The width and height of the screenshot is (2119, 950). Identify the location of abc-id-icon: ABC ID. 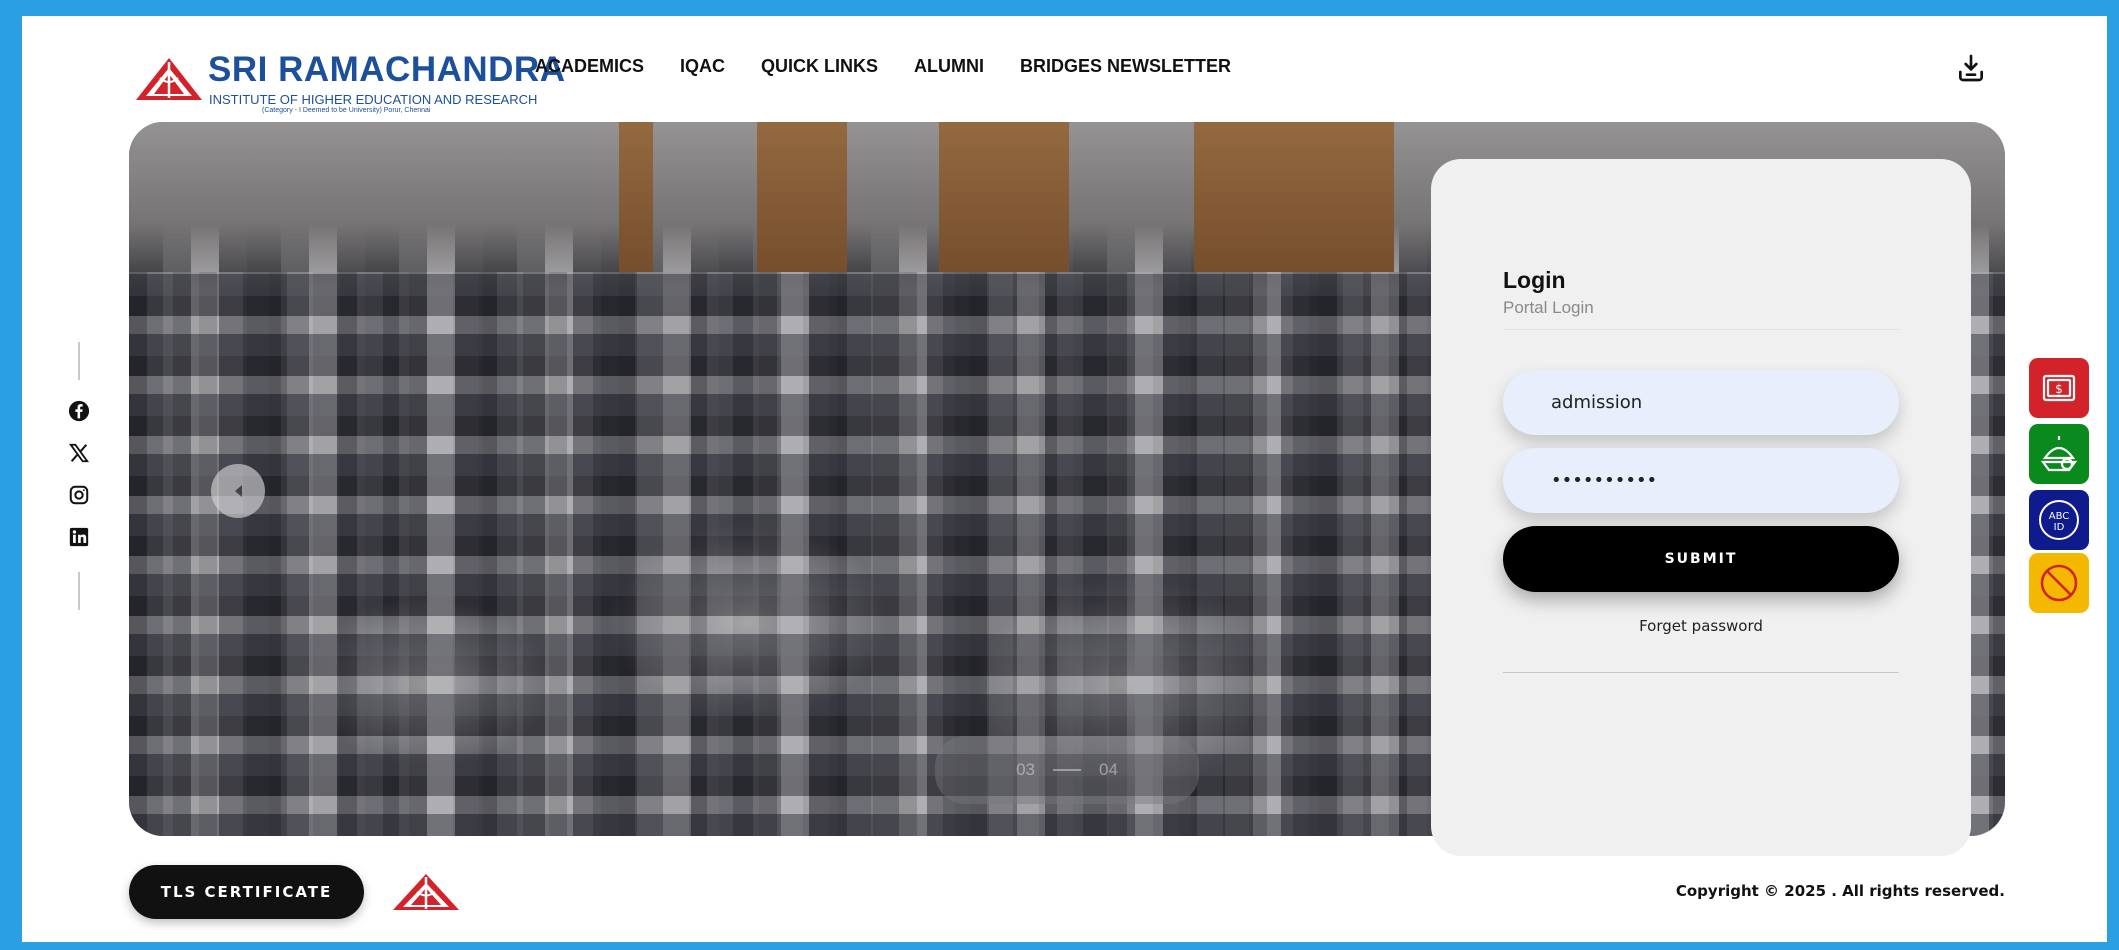
(2059, 520).